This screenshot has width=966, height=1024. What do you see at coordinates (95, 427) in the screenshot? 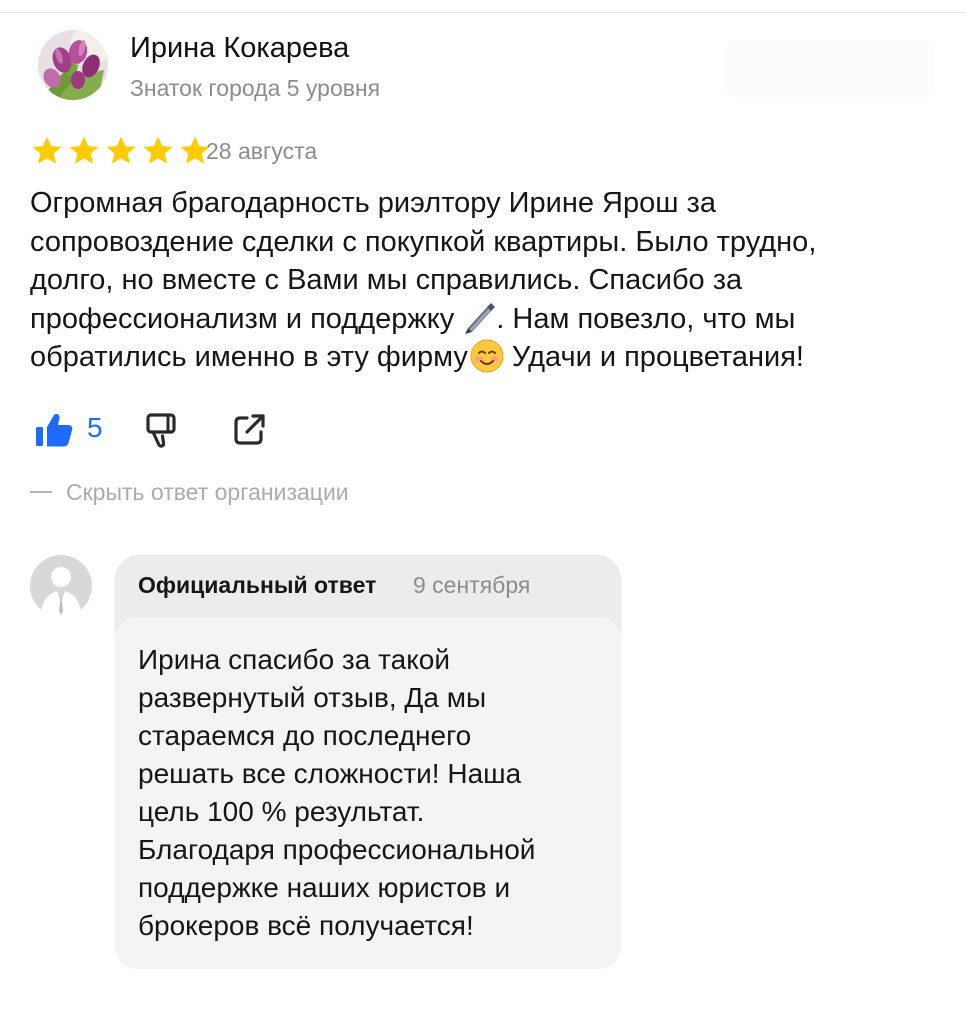
I see `like-count: 5` at bounding box center [95, 427].